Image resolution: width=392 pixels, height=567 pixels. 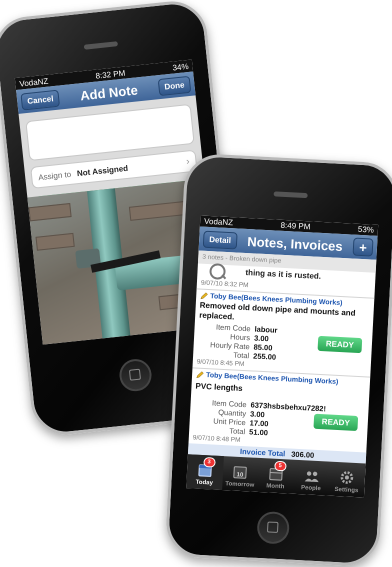 I want to click on assign-to-value: Not Assigned, so click(x=102, y=170).